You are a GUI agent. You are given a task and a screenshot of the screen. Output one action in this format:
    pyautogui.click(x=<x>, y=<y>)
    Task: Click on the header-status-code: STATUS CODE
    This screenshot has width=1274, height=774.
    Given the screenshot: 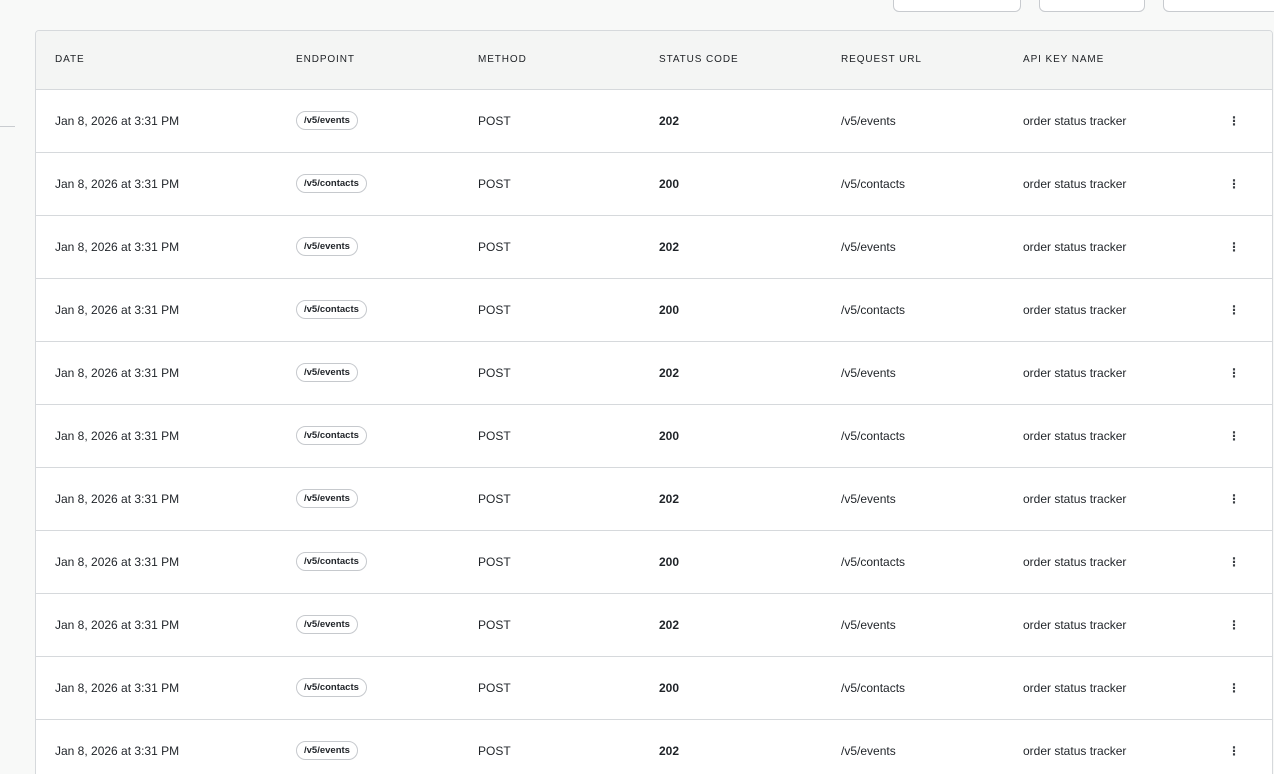 What is the action you would take?
    pyautogui.click(x=750, y=60)
    